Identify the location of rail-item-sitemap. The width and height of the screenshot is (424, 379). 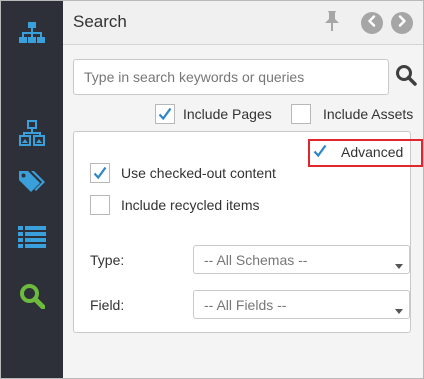
(32, 33).